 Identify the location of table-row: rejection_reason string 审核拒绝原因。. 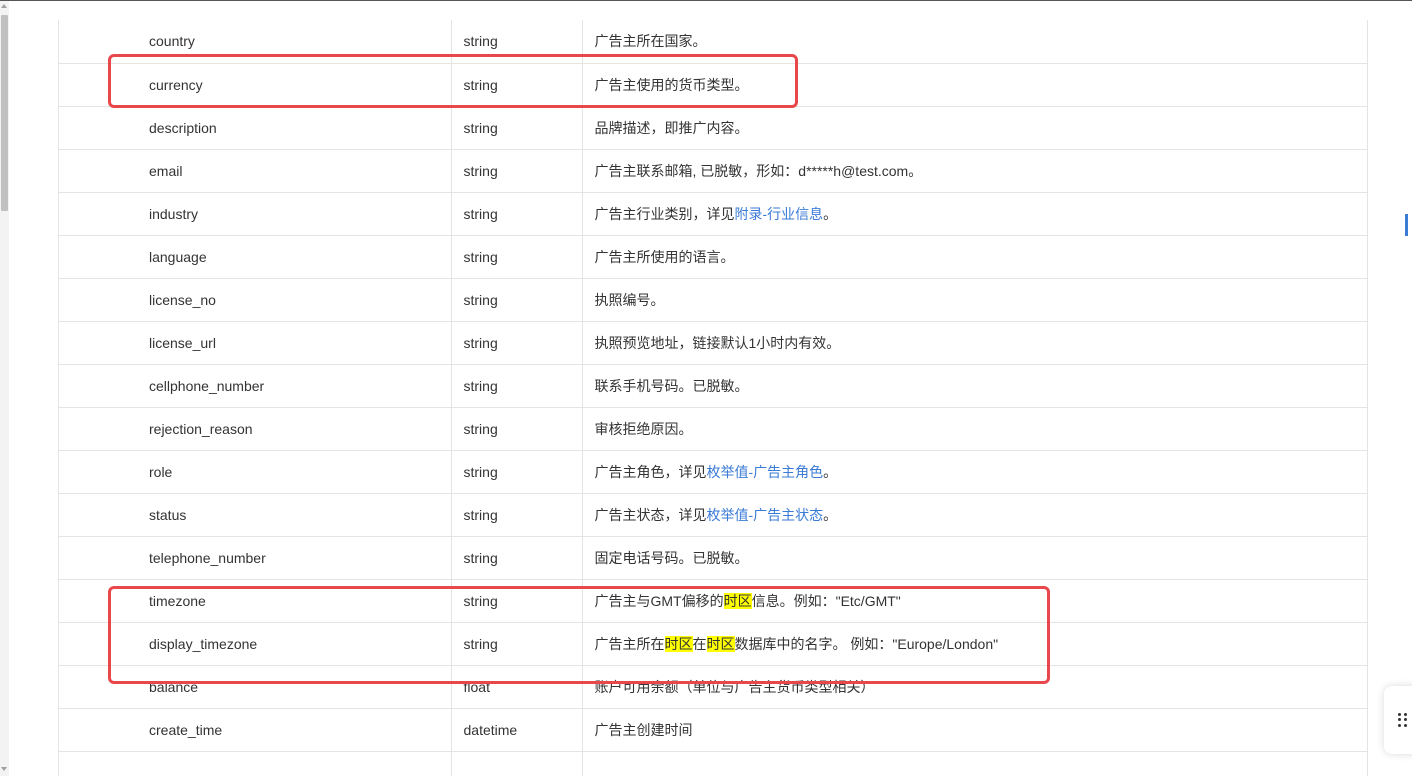
(713, 429).